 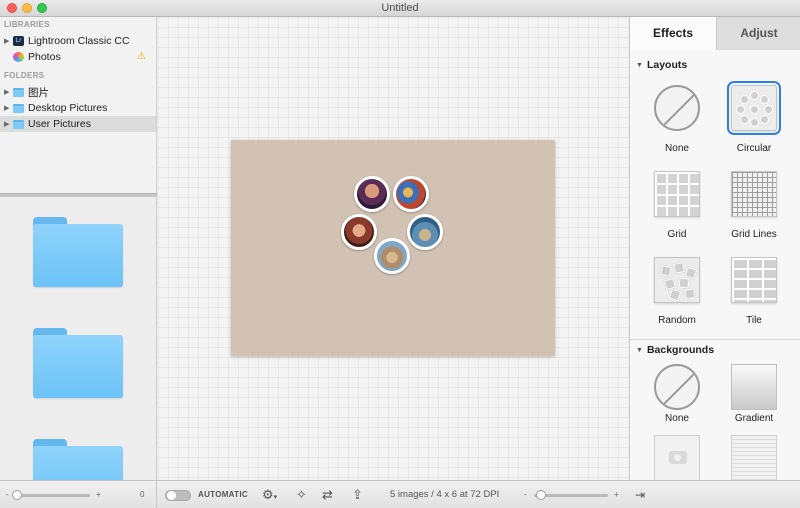 What do you see at coordinates (223, 494) in the screenshot?
I see `automatic-label: AUTOMATIC` at bounding box center [223, 494].